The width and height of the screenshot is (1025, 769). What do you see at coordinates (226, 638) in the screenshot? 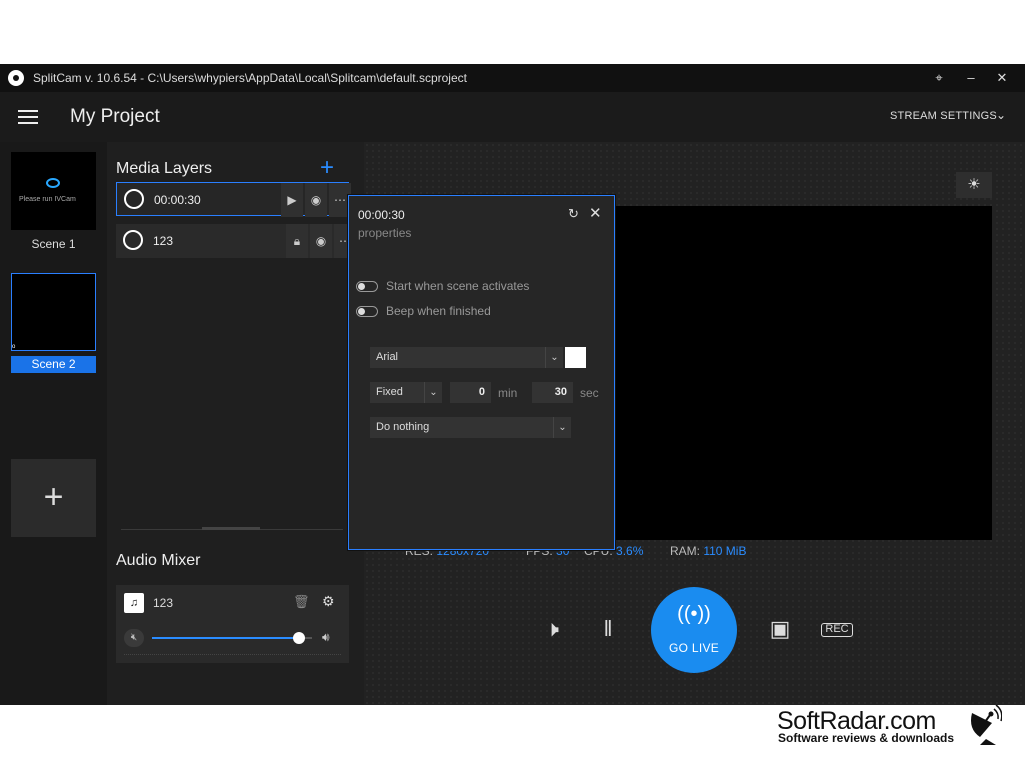
I see `volume-fill` at bounding box center [226, 638].